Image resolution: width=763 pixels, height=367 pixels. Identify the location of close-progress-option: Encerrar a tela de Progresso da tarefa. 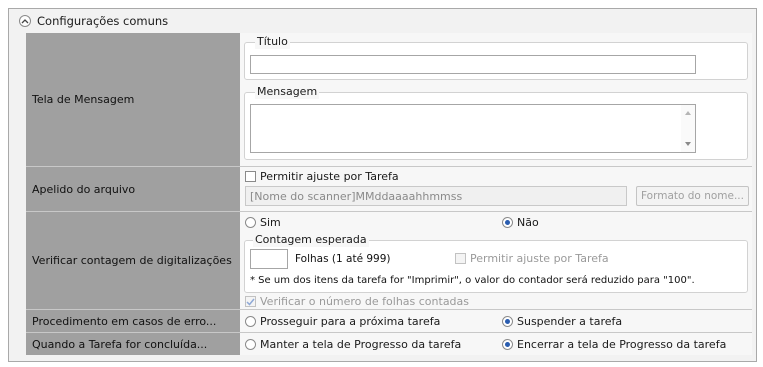
(614, 344).